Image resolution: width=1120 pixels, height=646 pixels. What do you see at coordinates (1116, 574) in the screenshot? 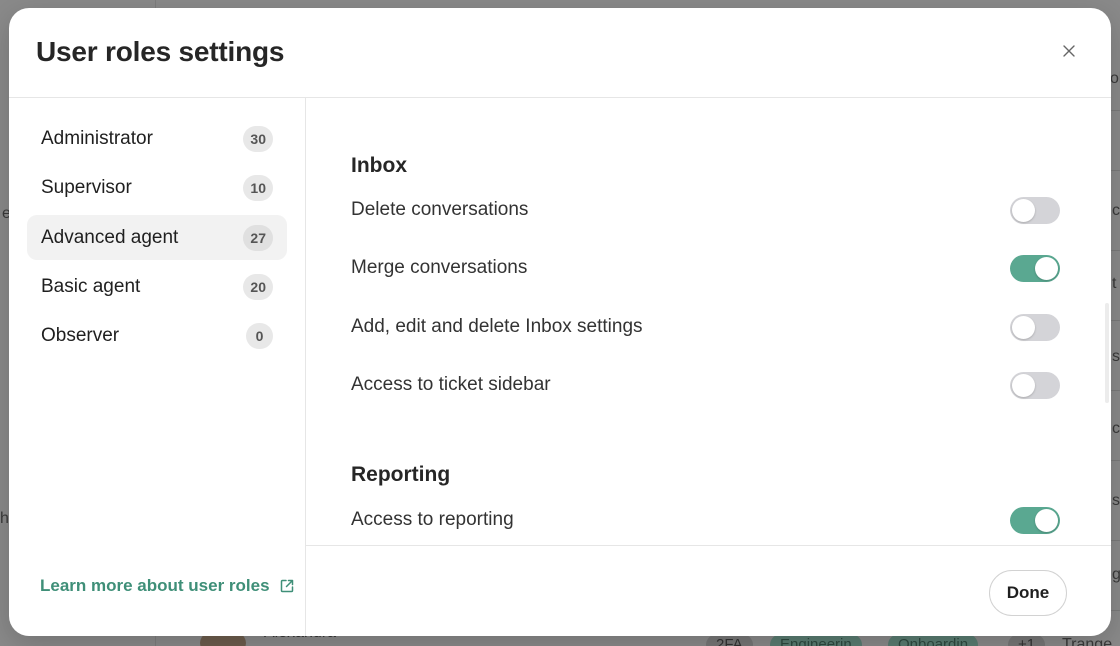
I see `background-text-fragment: g` at bounding box center [1116, 574].